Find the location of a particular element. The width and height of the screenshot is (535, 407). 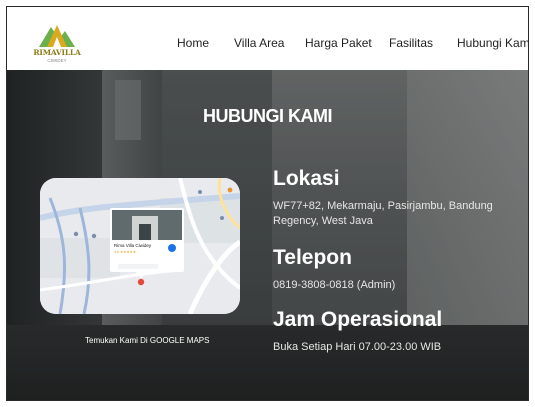

phone-heading: Telepon is located at coordinates (312, 257).